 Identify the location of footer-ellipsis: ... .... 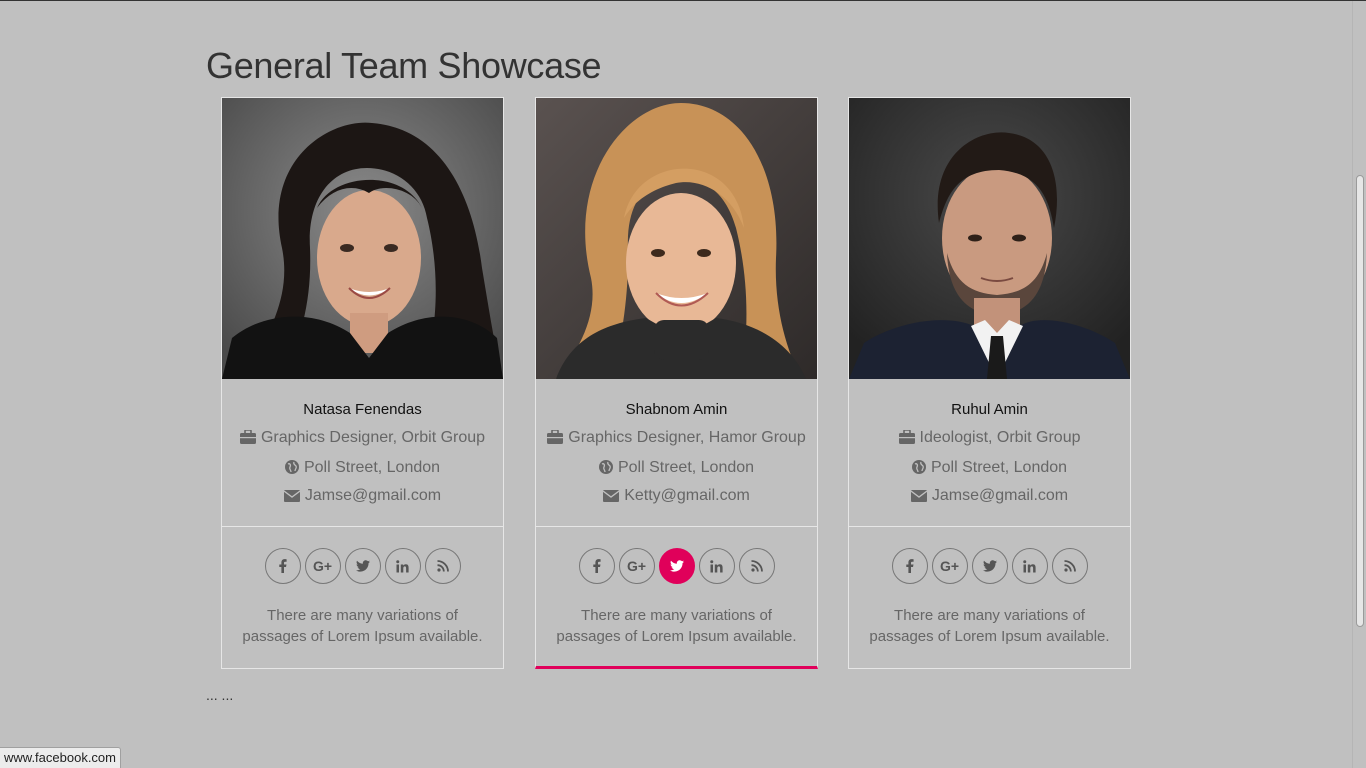
(220, 695).